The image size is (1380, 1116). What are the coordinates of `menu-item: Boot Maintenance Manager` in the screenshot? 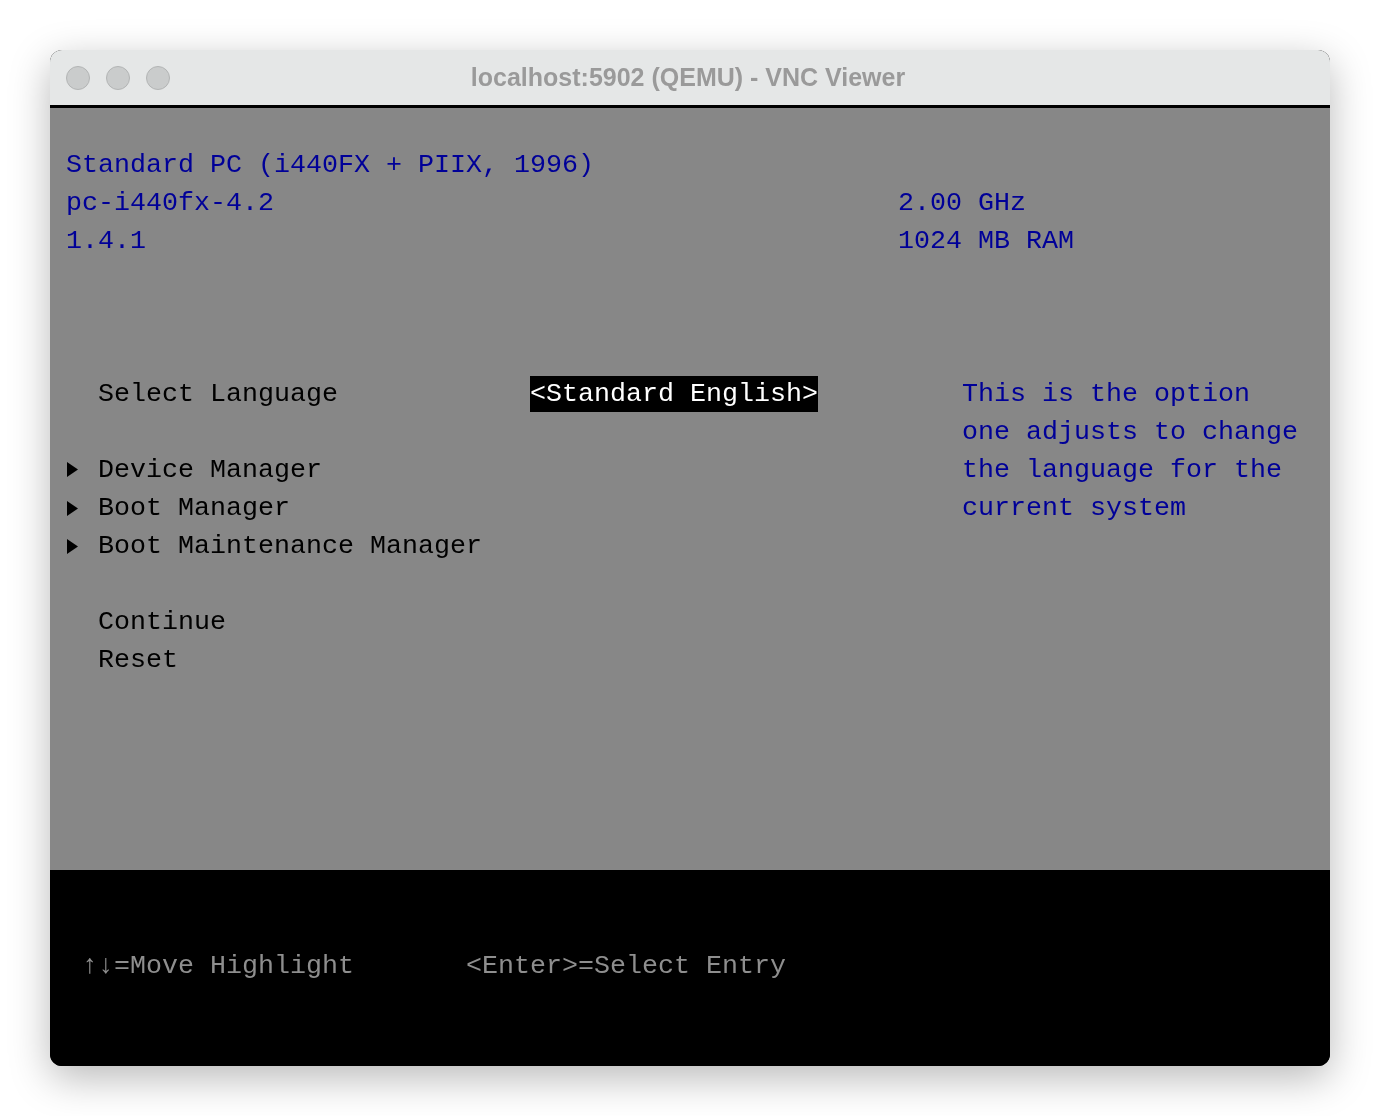 It's located at (274, 546).